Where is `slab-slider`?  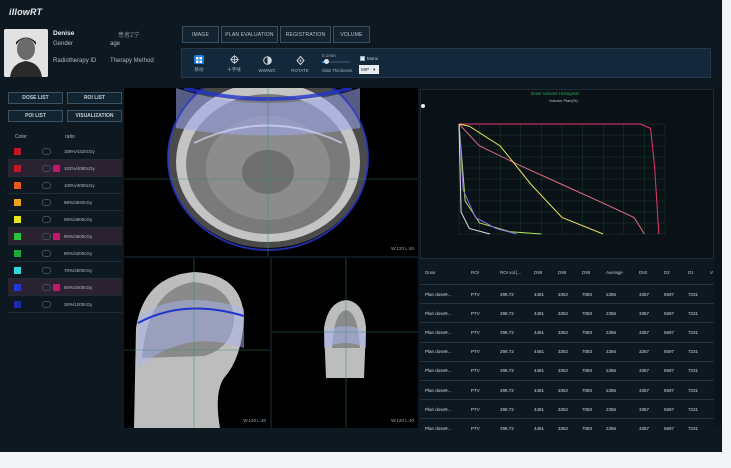
slab-slider is located at coordinates (336, 61).